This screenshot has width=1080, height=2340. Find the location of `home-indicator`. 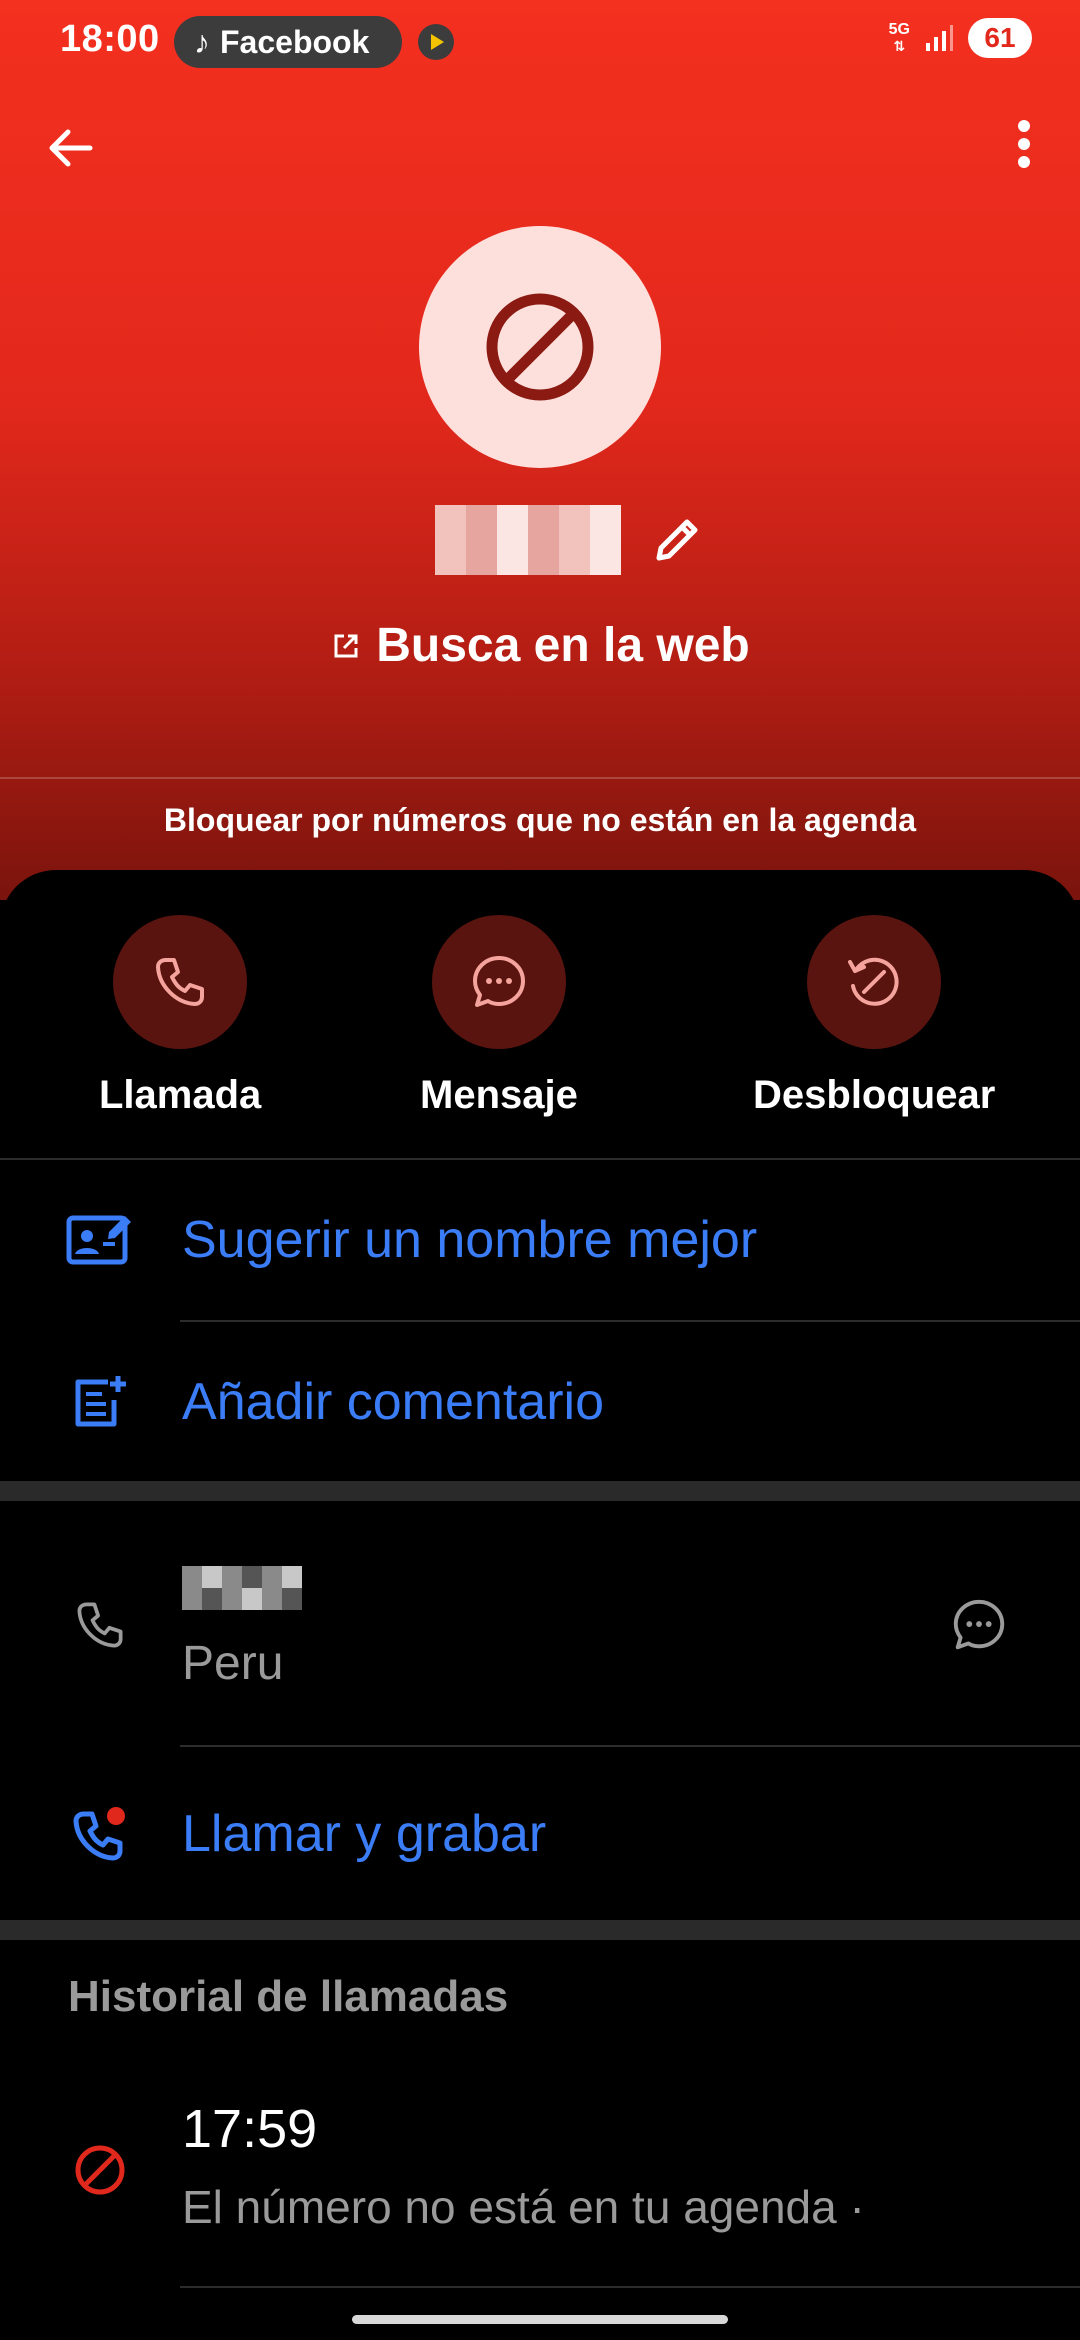

home-indicator is located at coordinates (540, 2319).